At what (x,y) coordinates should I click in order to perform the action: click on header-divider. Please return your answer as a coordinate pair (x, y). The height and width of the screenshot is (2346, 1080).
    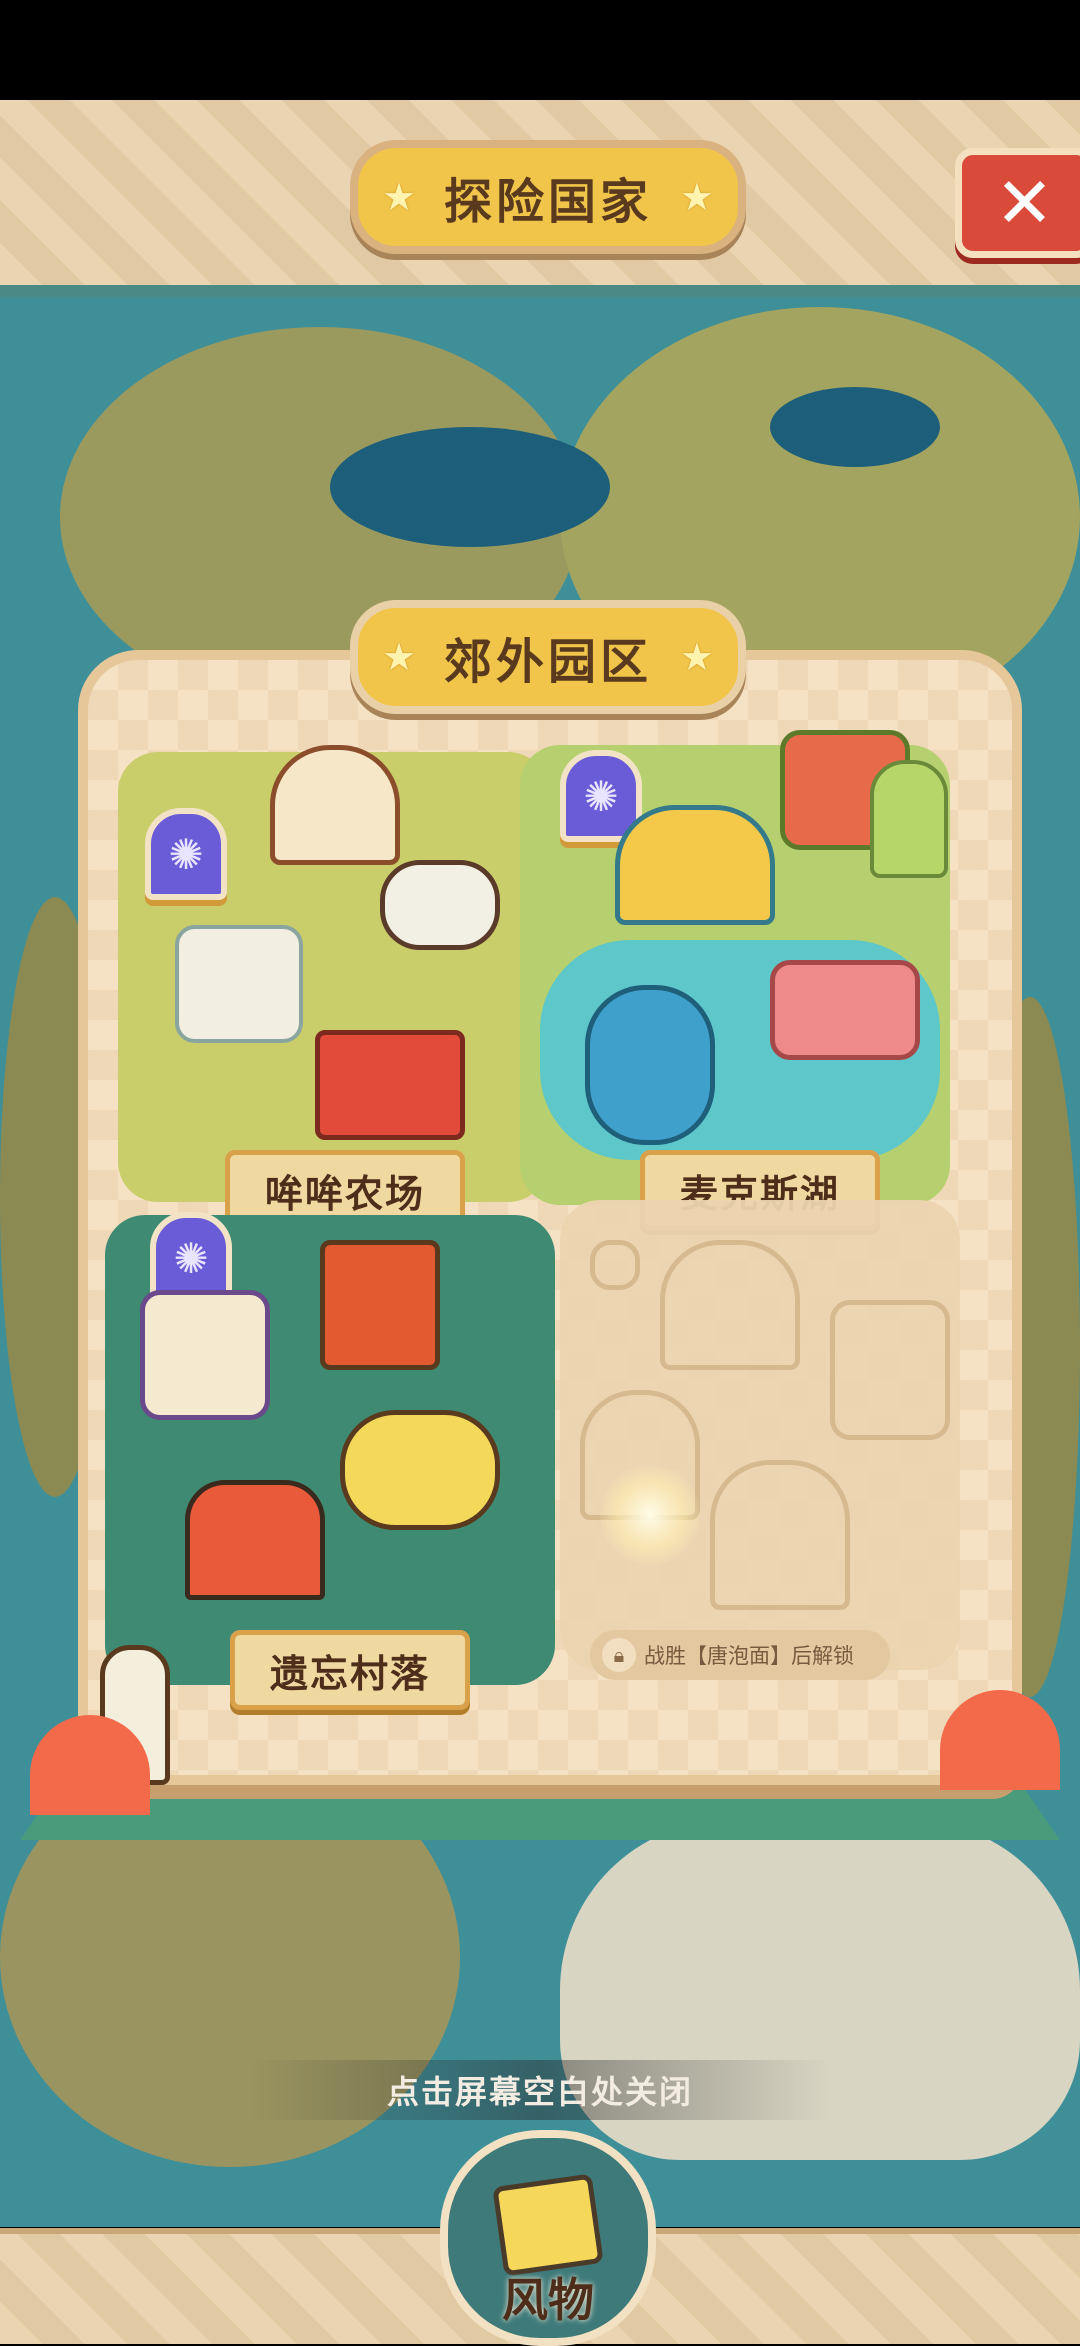
    Looking at the image, I should click on (540, 291).